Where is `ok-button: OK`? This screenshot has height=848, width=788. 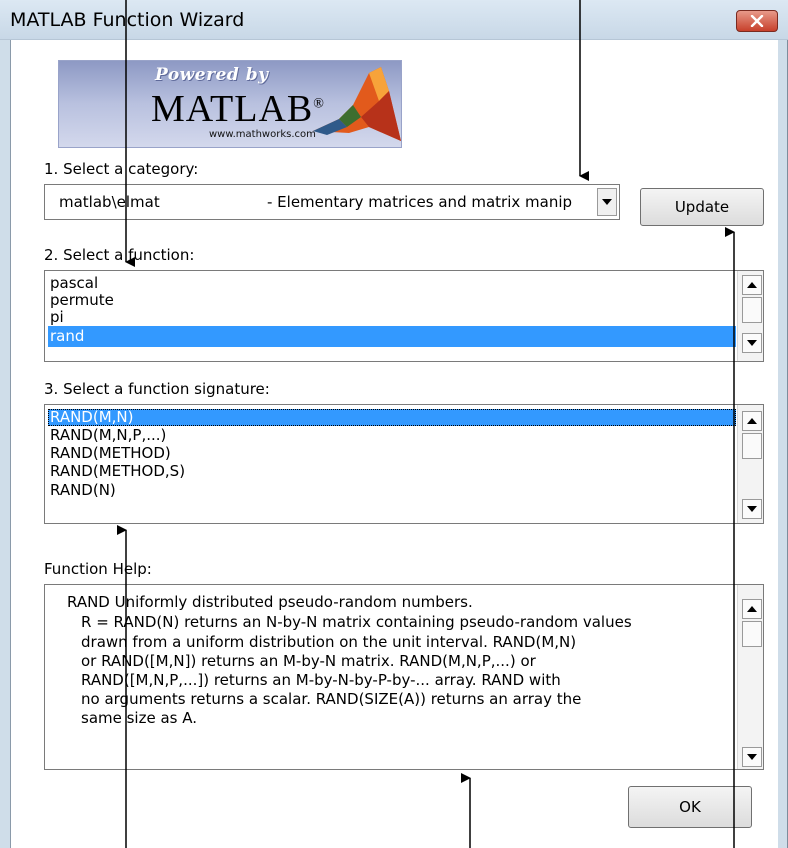
ok-button: OK is located at coordinates (690, 807).